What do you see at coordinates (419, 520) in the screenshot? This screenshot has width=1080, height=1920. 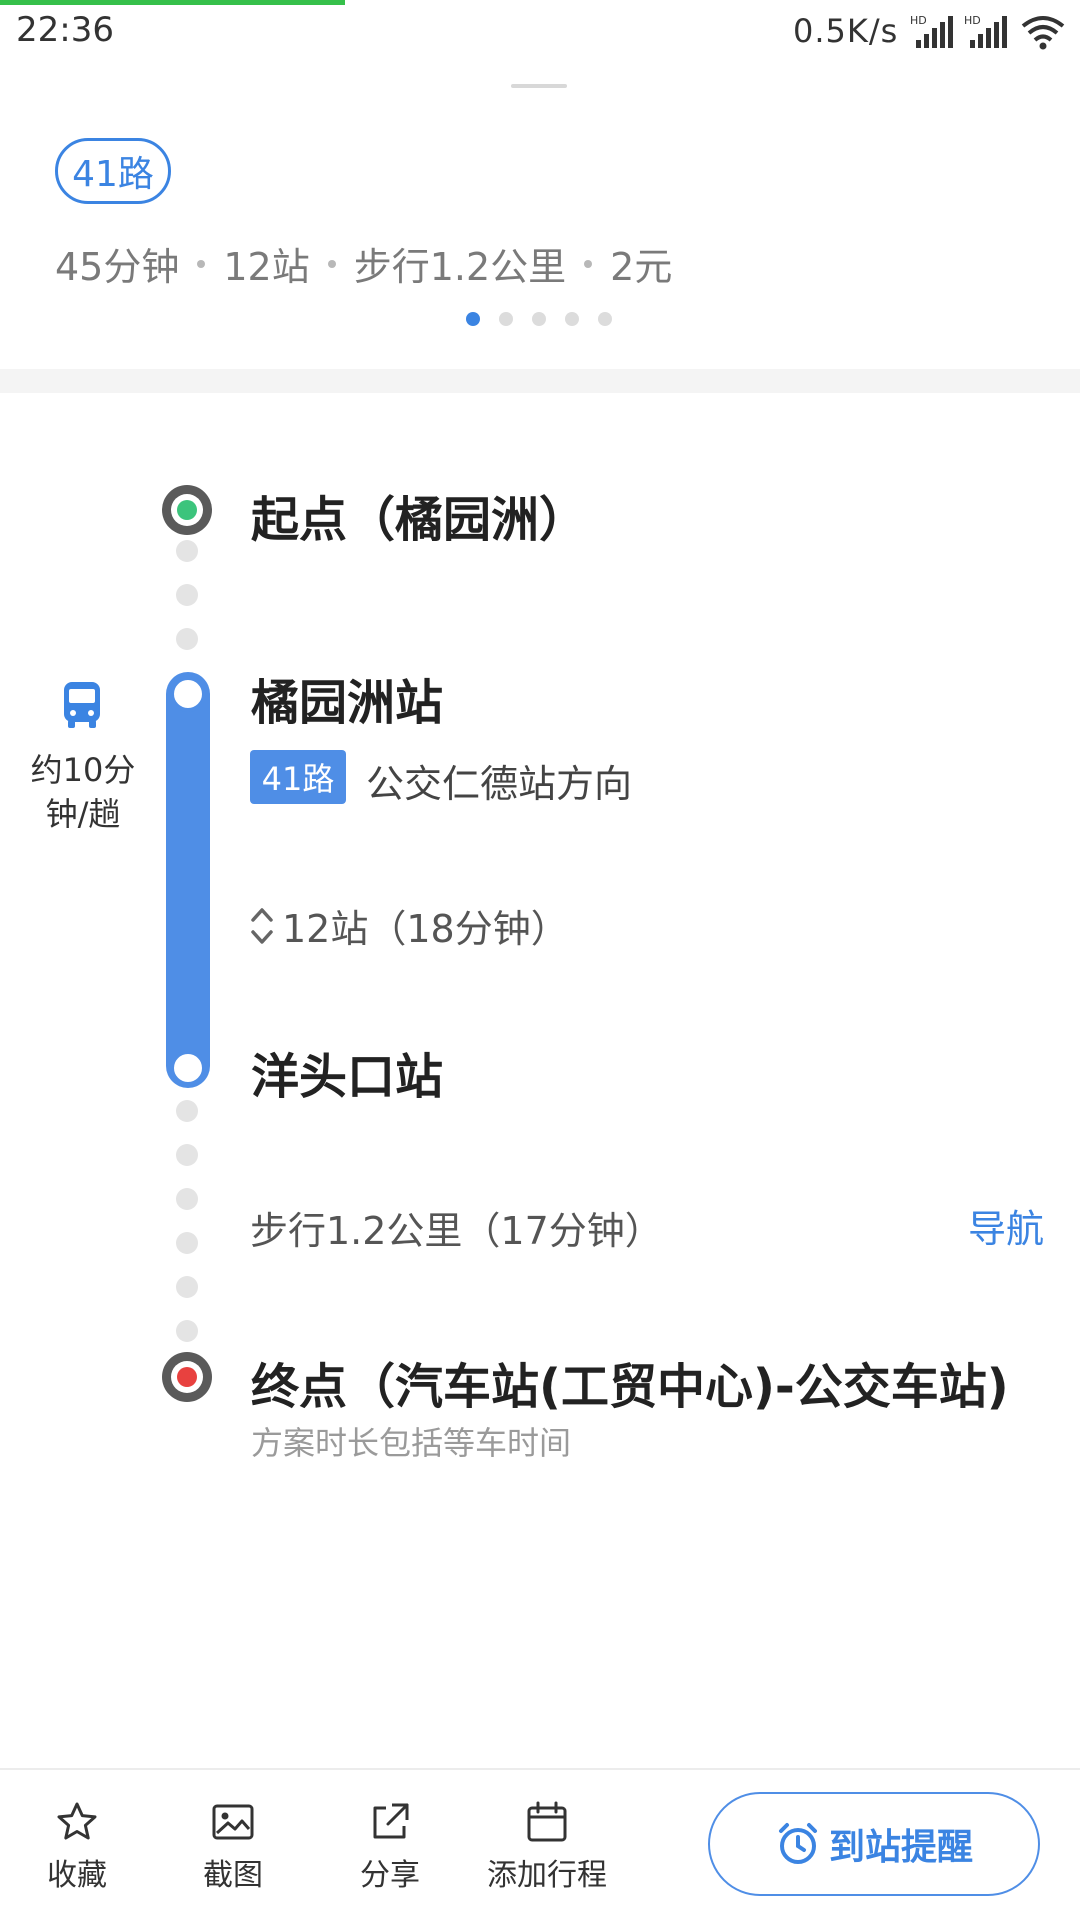 I see `start-point-label: 起点（橘园洲）` at bounding box center [419, 520].